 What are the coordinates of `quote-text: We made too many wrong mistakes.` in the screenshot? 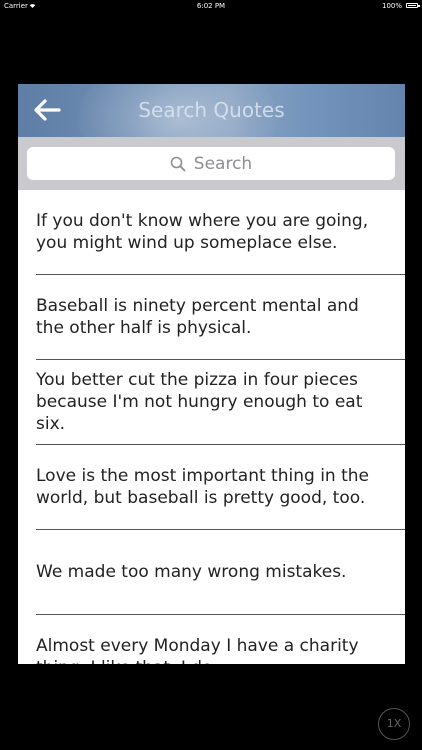 It's located at (191, 572).